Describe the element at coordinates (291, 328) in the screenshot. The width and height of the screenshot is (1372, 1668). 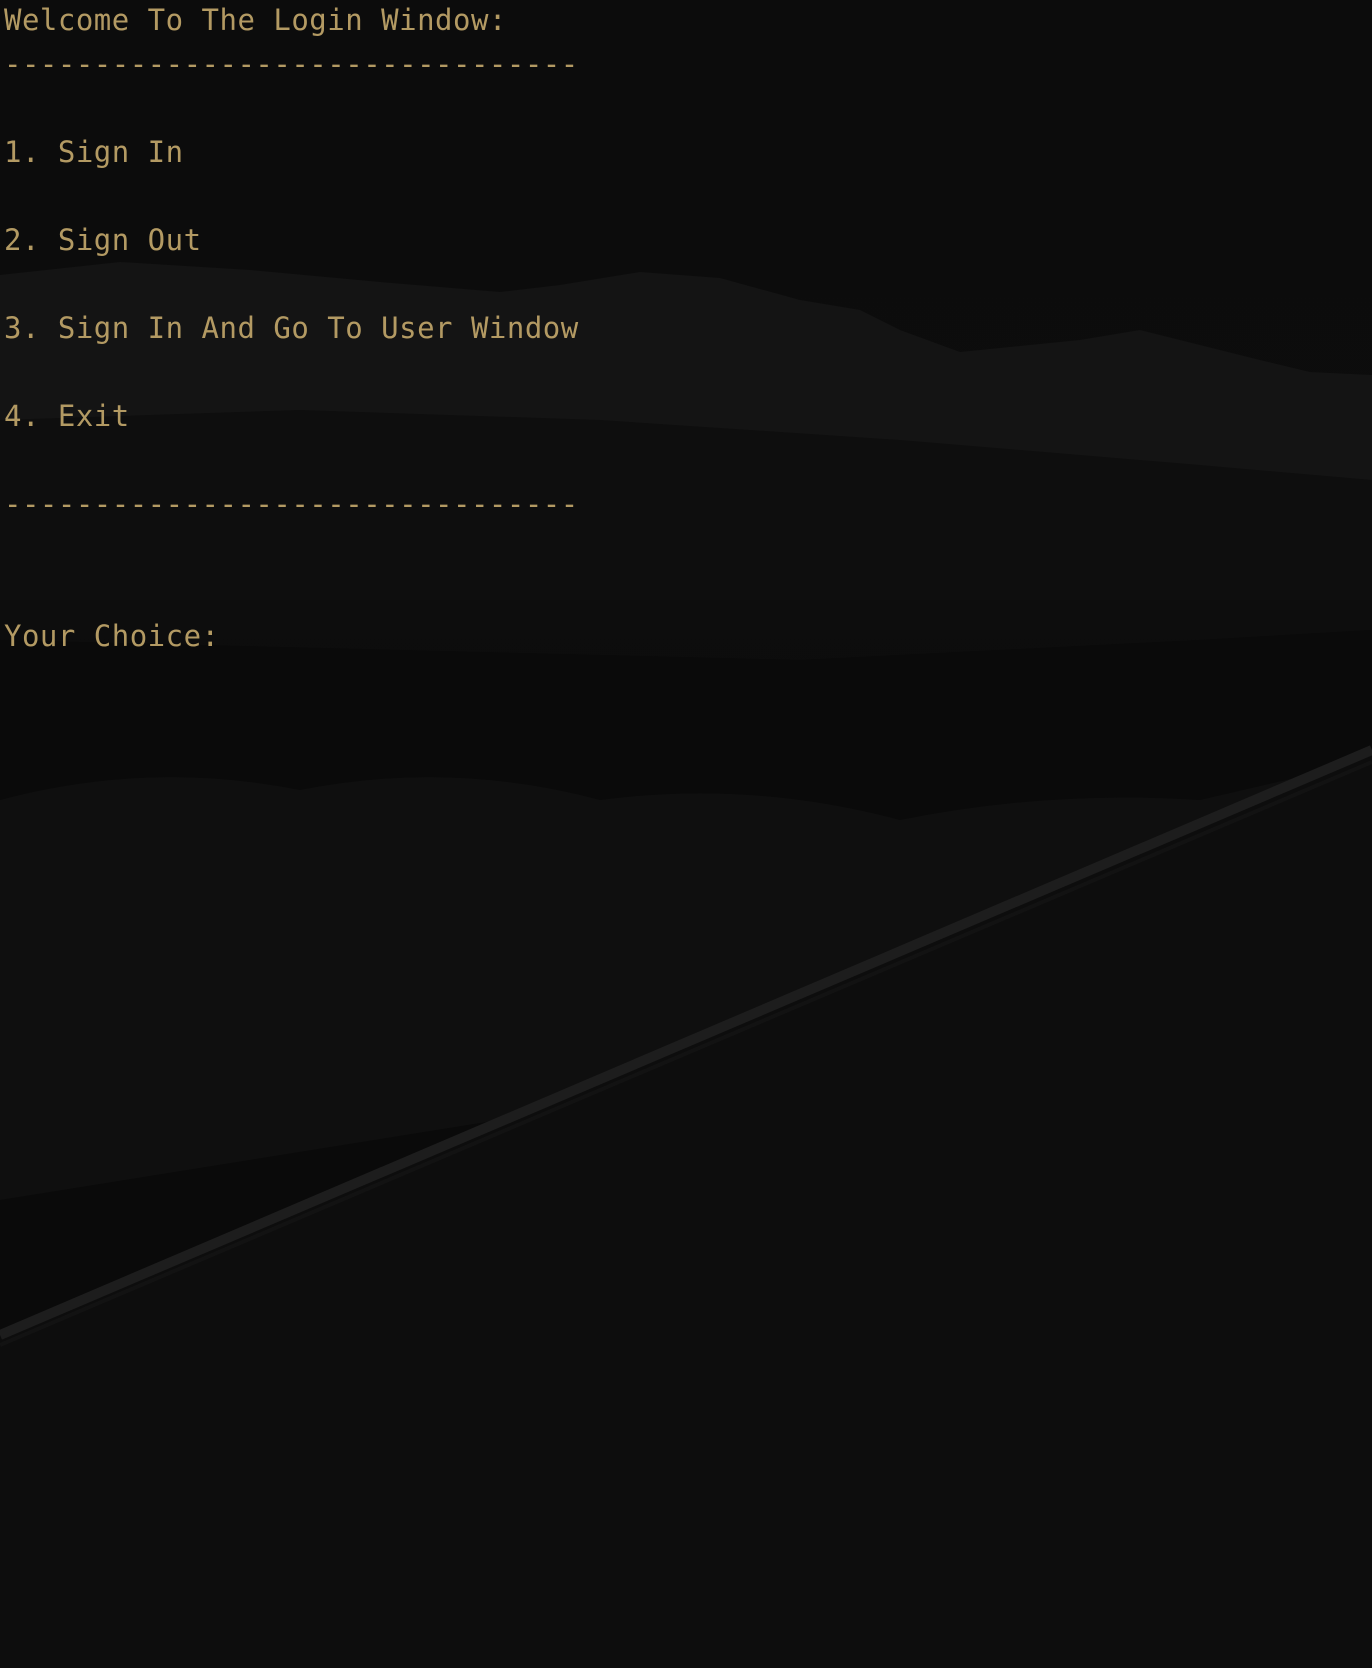
I see `menu-item-sign-in-user-window: 3. Sign In And Go To User Window` at that location.